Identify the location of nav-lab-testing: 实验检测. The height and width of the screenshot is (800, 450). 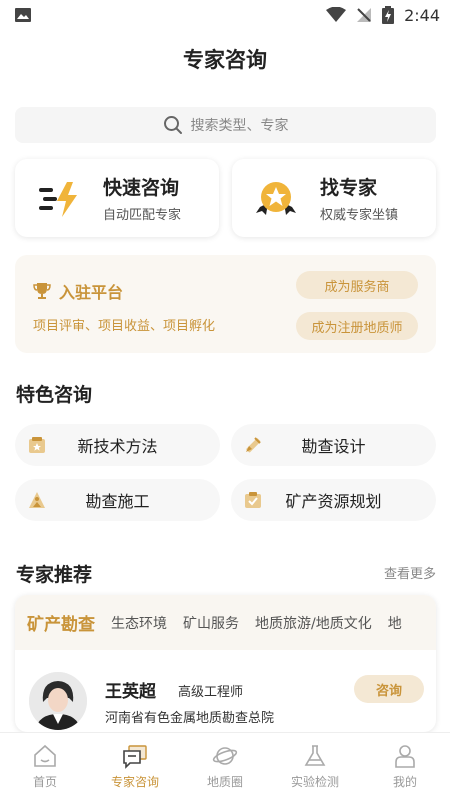
(315, 766).